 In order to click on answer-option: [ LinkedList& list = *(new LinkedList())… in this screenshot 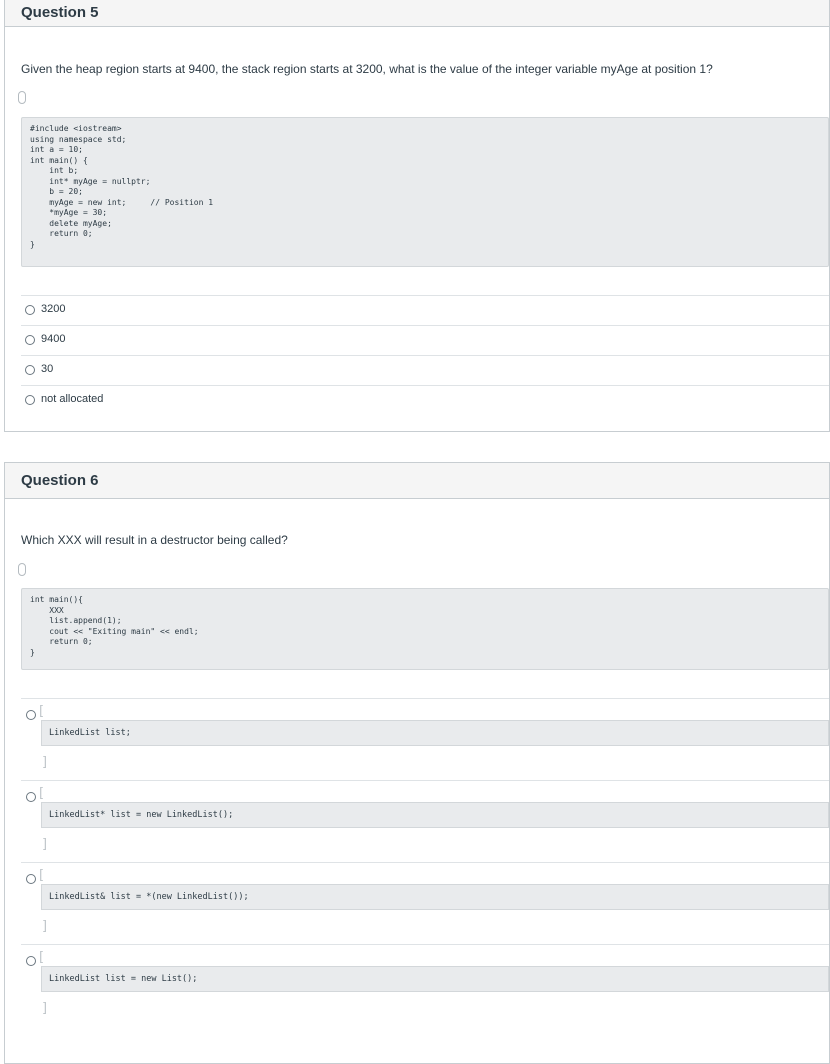, I will do `click(425, 903)`.